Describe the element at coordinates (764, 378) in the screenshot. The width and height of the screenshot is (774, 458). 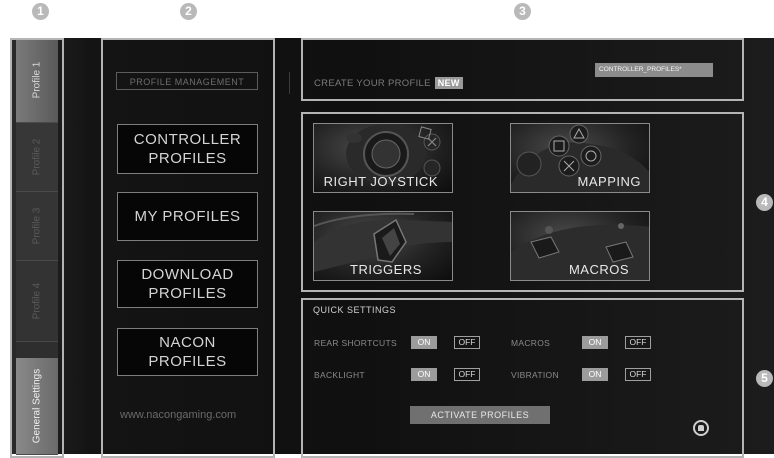
I see `callout-5: 5` at that location.